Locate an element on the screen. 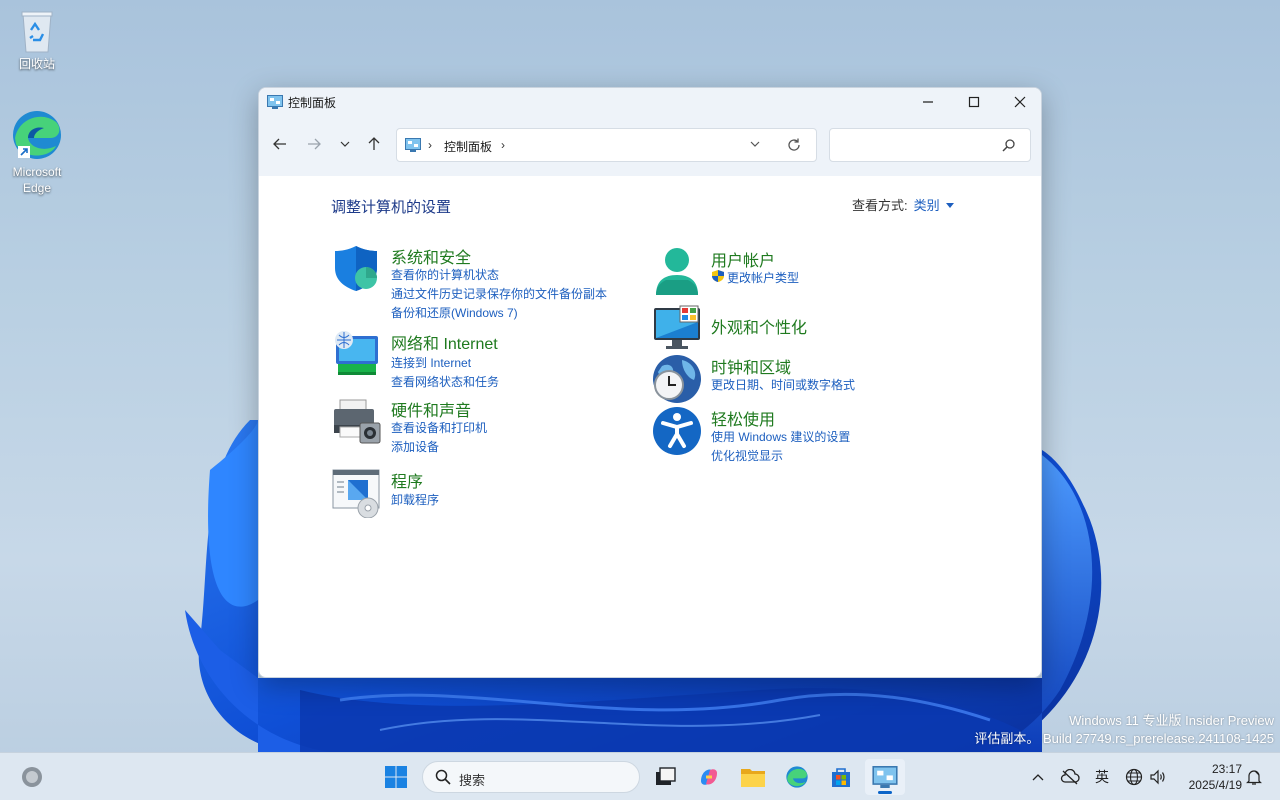 The image size is (1280, 800). category-link: 卸载程序 is located at coordinates (415, 499).